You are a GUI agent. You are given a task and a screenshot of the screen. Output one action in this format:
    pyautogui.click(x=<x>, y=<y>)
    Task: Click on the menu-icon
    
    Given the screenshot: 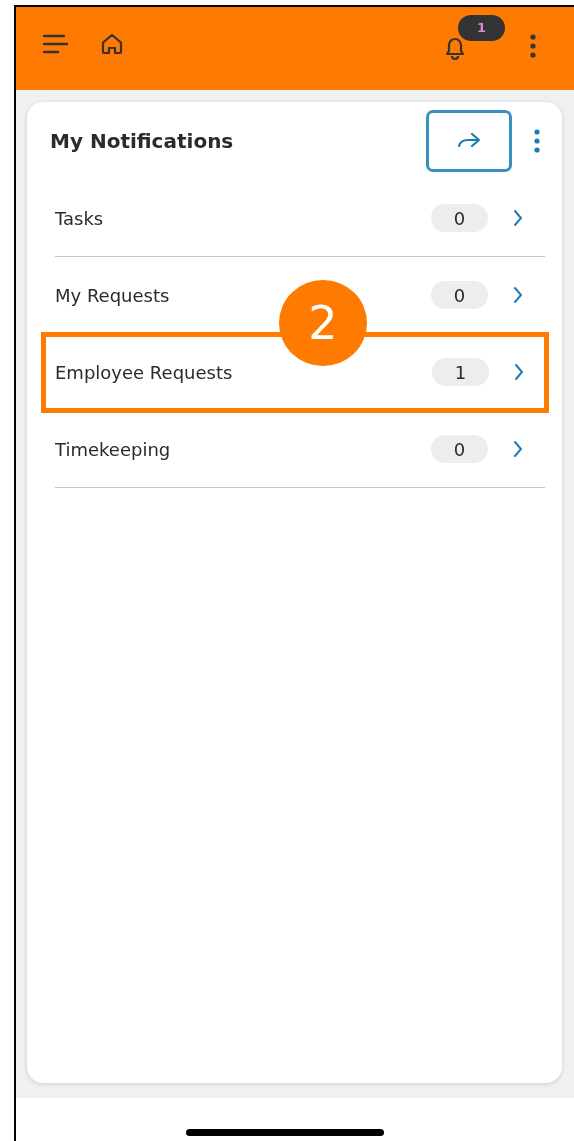 What is the action you would take?
    pyautogui.click(x=55, y=43)
    